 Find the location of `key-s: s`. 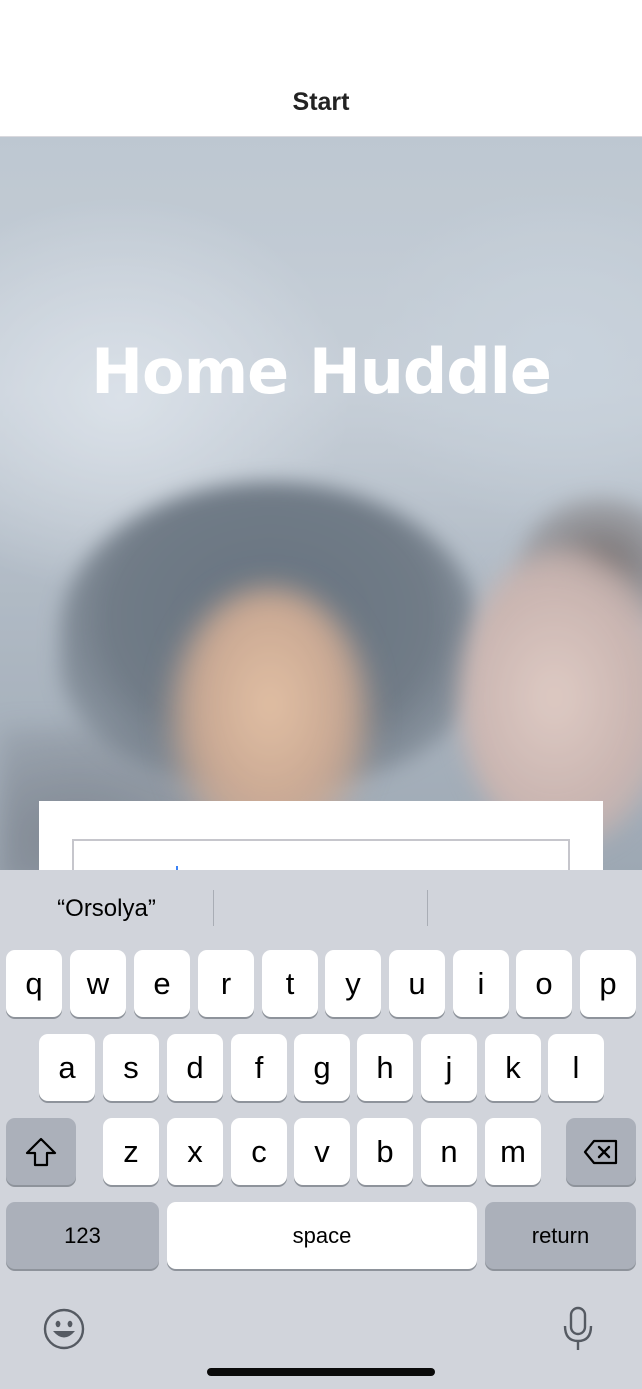

key-s: s is located at coordinates (131, 1067).